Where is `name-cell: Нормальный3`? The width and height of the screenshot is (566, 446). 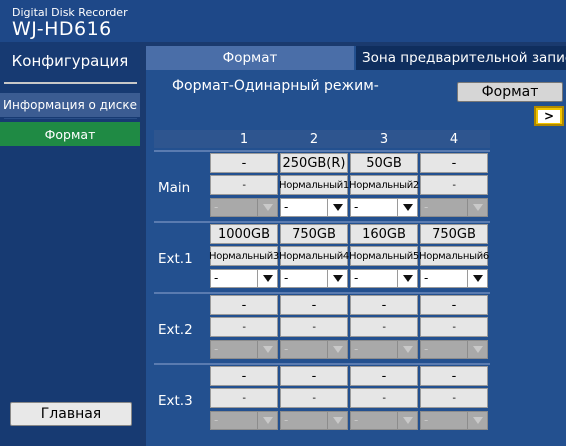 name-cell: Нормальный3 is located at coordinates (244, 256).